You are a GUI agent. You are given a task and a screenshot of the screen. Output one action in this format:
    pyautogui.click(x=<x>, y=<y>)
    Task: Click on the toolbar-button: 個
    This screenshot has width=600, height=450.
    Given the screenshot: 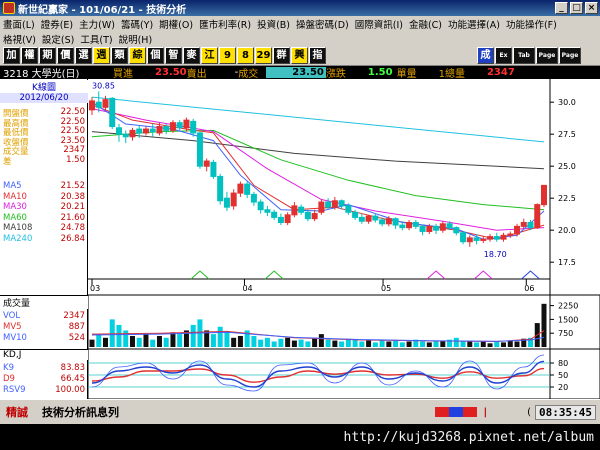 What is the action you would take?
    pyautogui.click(x=155, y=55)
    